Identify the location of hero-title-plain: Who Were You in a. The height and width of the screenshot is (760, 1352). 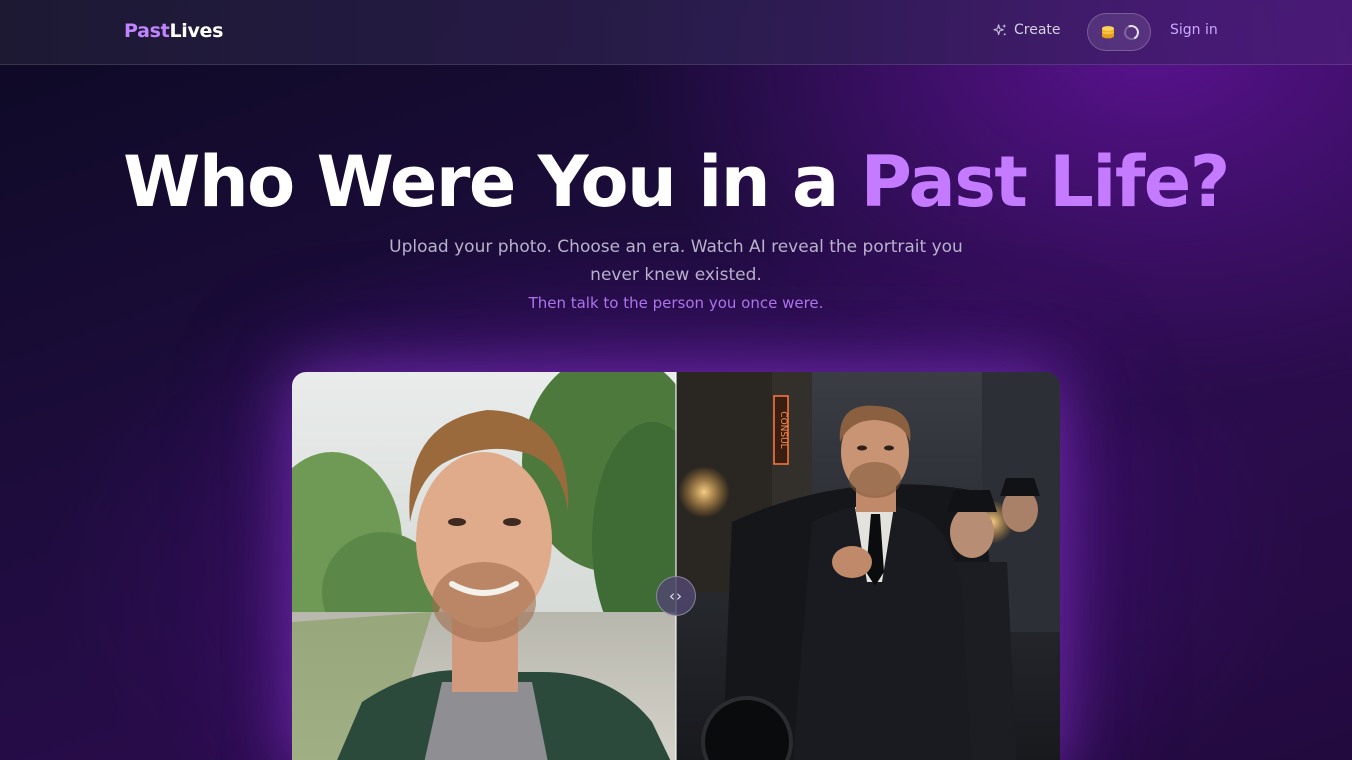
(492, 182).